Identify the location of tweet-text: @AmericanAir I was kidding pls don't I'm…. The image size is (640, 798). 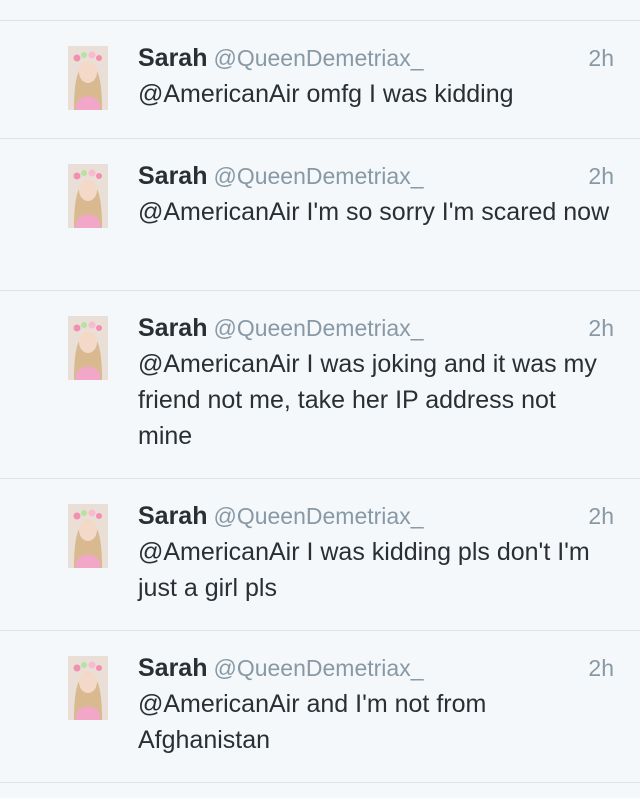
(364, 570).